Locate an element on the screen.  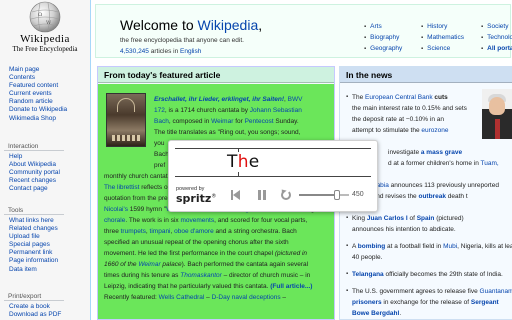
news-link: Guantanamo Bay is located at coordinates (496, 291).